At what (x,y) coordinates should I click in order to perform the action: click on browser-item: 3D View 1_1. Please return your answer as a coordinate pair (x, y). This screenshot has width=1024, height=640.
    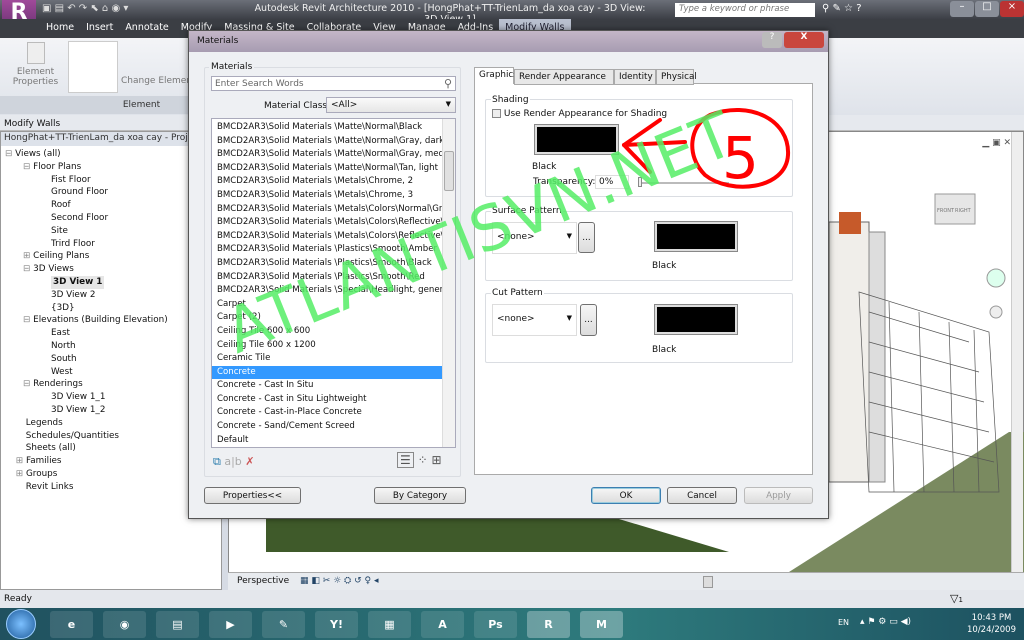
    Looking at the image, I should click on (111, 397).